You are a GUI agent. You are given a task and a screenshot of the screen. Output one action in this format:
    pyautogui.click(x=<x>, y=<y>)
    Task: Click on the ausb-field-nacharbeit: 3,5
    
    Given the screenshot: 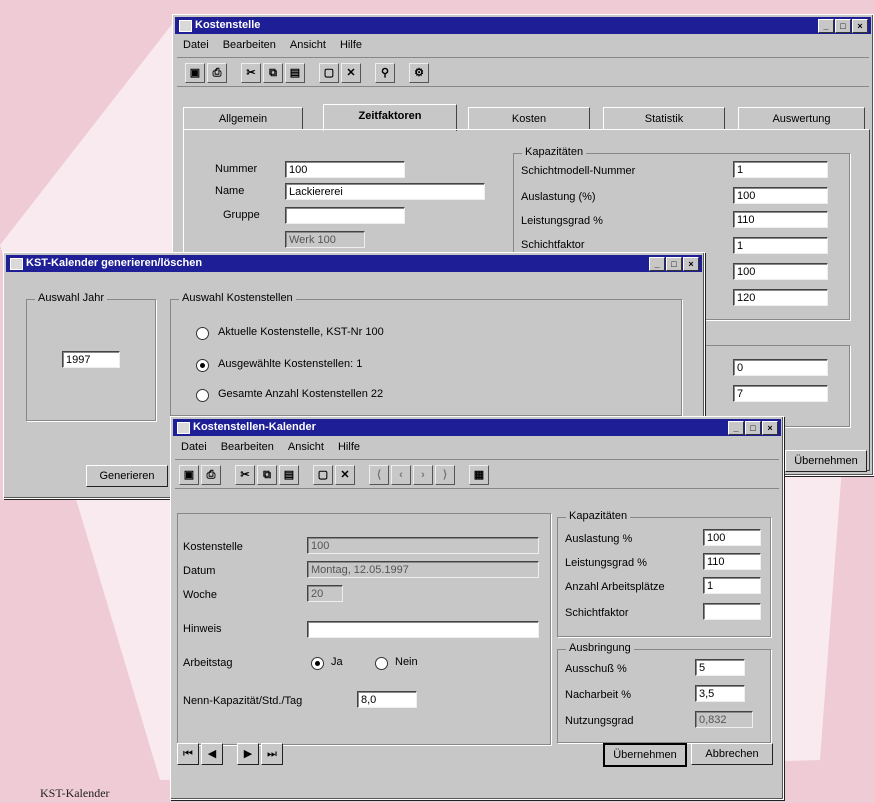 What is the action you would take?
    pyautogui.click(x=720, y=693)
    